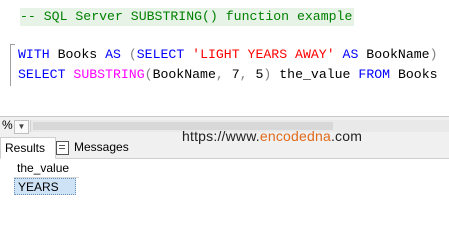  I want to click on watermark-brand: encodedna, so click(295, 136).